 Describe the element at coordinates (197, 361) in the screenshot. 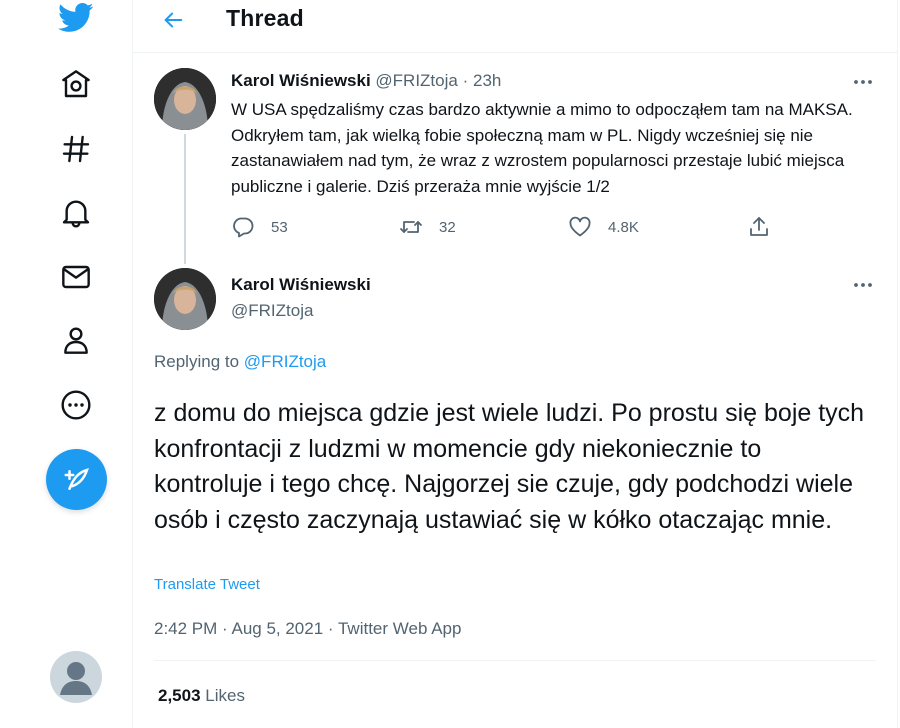

I see `replying-label: Replying to` at that location.